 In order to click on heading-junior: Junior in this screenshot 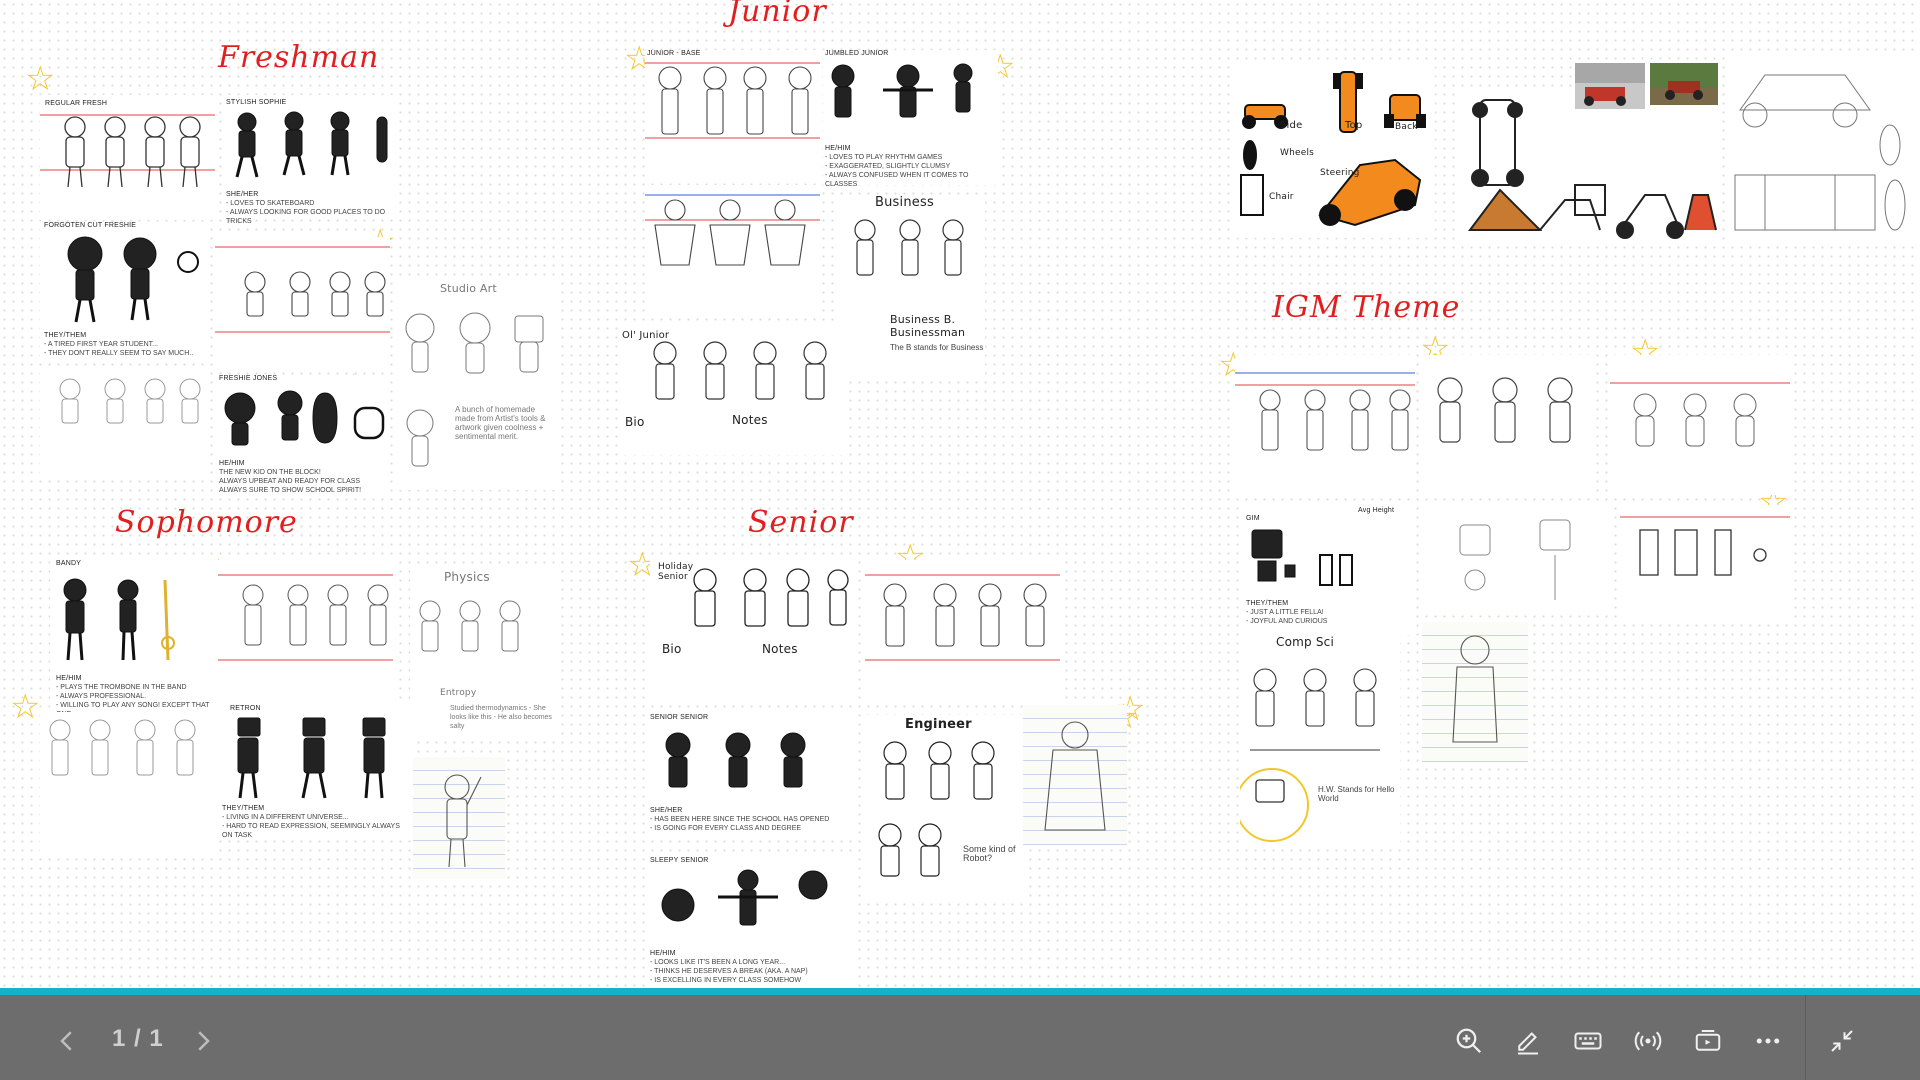, I will do `click(777, 14)`.